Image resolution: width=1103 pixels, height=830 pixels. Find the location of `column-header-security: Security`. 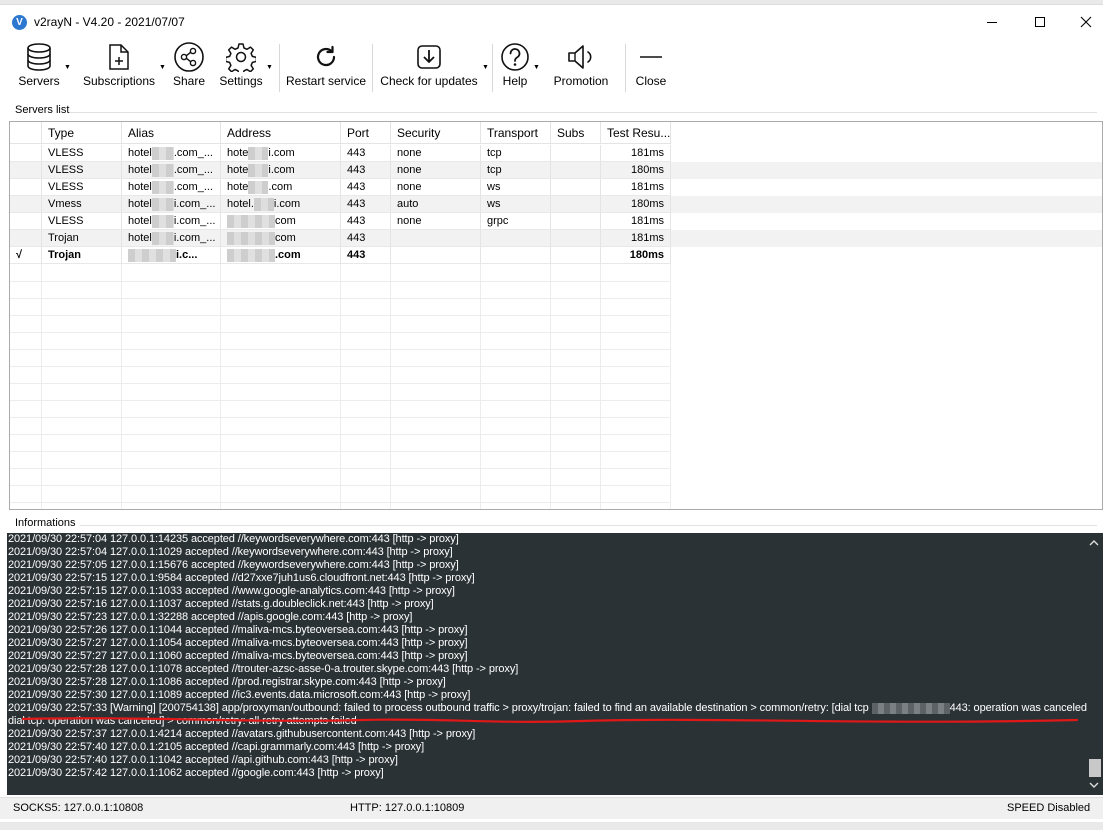

column-header-security: Security is located at coordinates (436, 133).